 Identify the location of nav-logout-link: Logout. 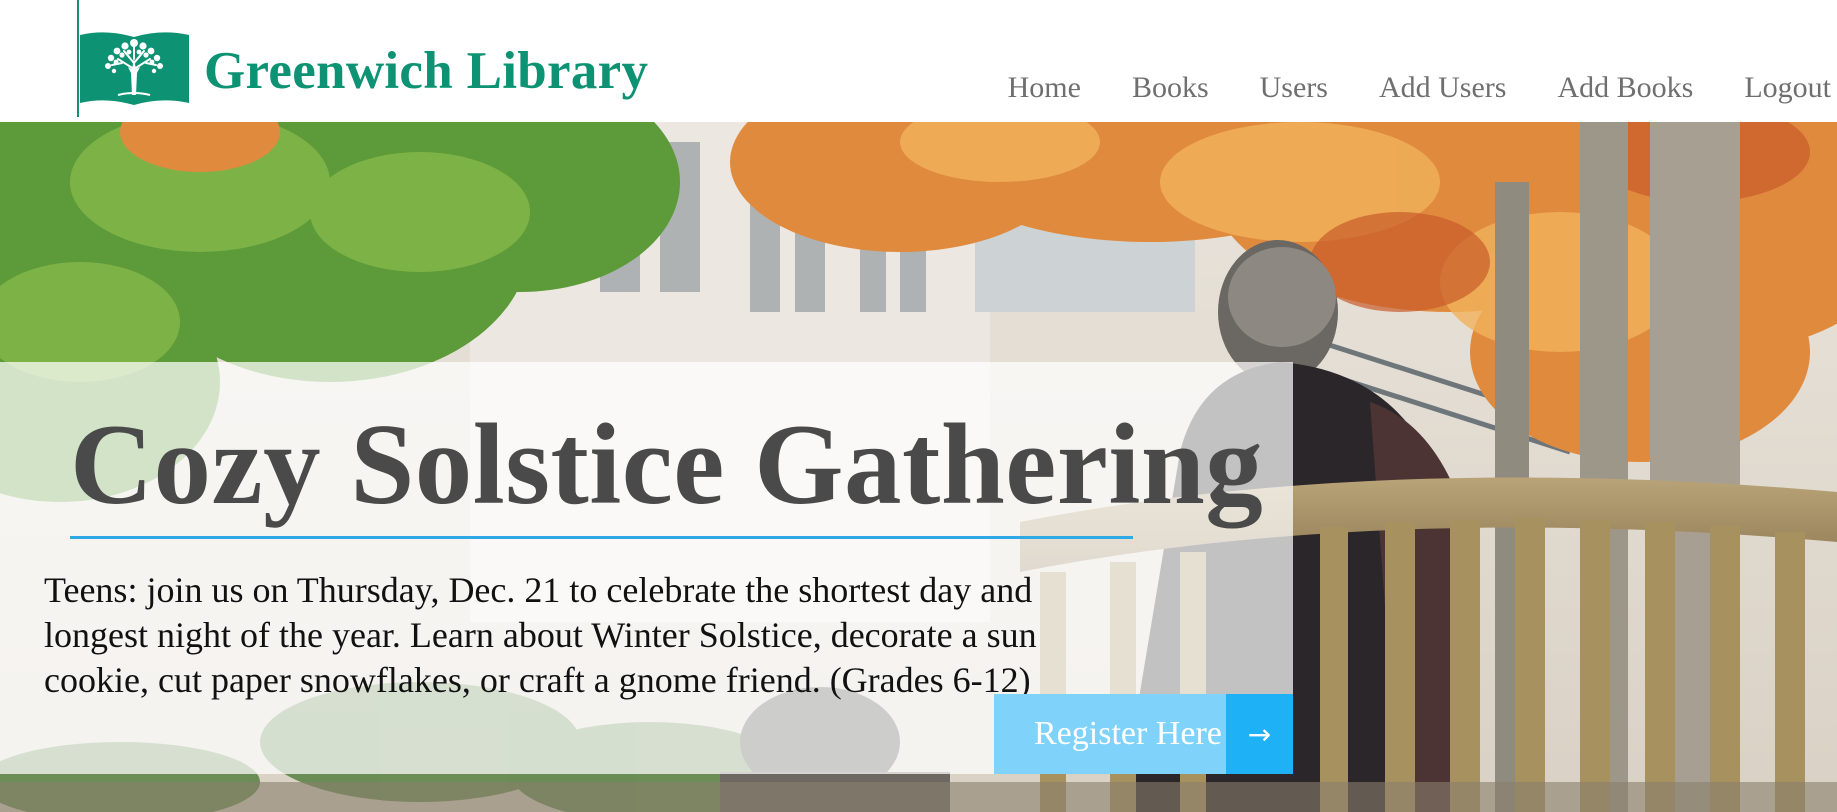
(1762, 88).